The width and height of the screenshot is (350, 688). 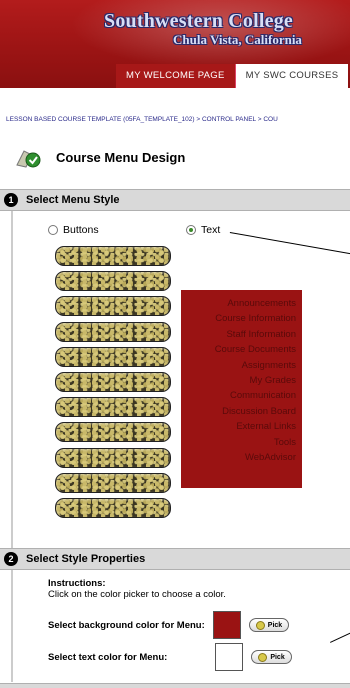 I want to click on tab-my-welcome-page: MY WELCOME PAGE, so click(x=176, y=76).